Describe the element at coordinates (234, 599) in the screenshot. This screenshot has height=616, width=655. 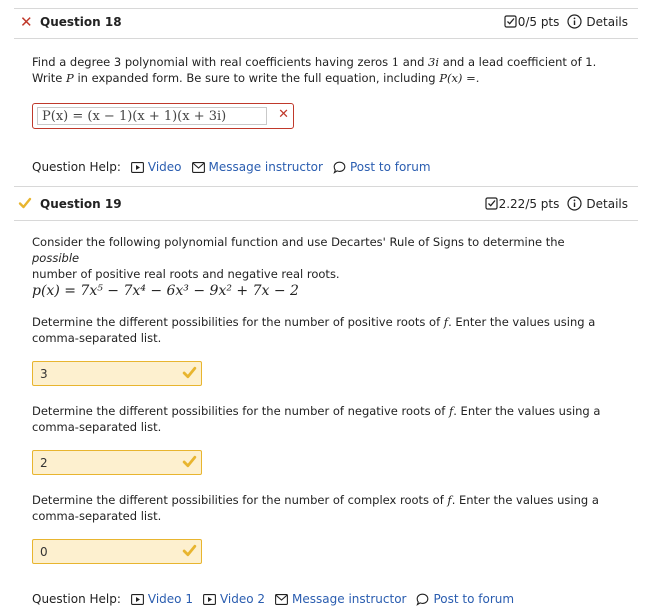
I see `video-2-link: Video 2` at that location.